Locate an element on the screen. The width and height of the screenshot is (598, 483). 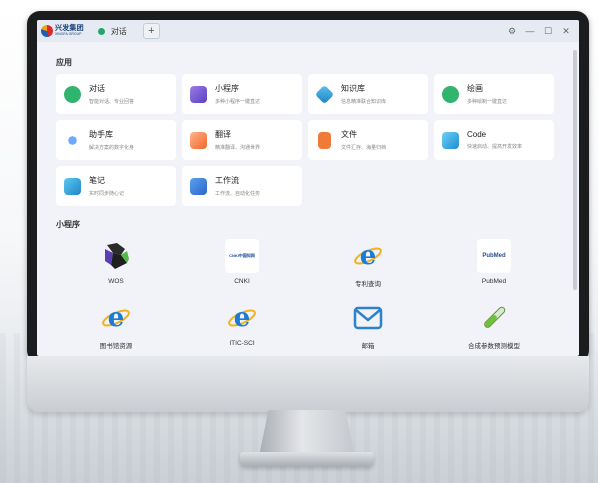
miniprogram-patent-search: e 专利查询 is located at coordinates (368, 267).